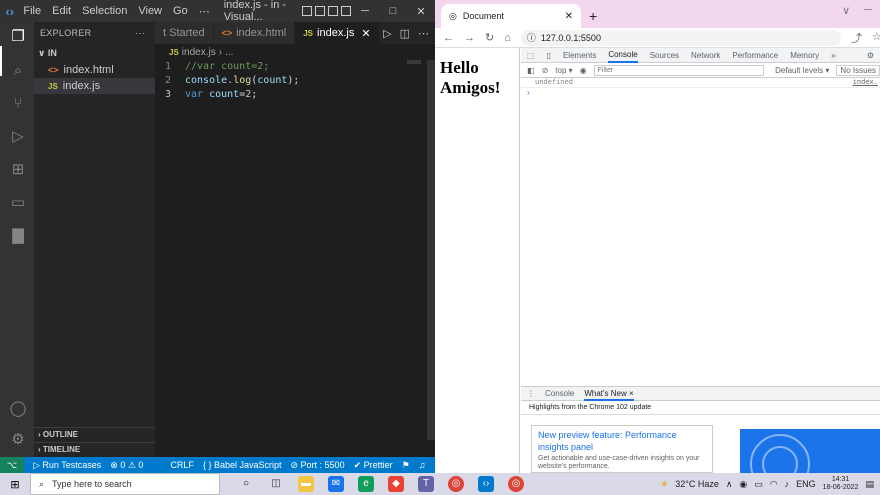 This screenshot has width=880, height=495. I want to click on more-tabs-button: », so click(833, 55).